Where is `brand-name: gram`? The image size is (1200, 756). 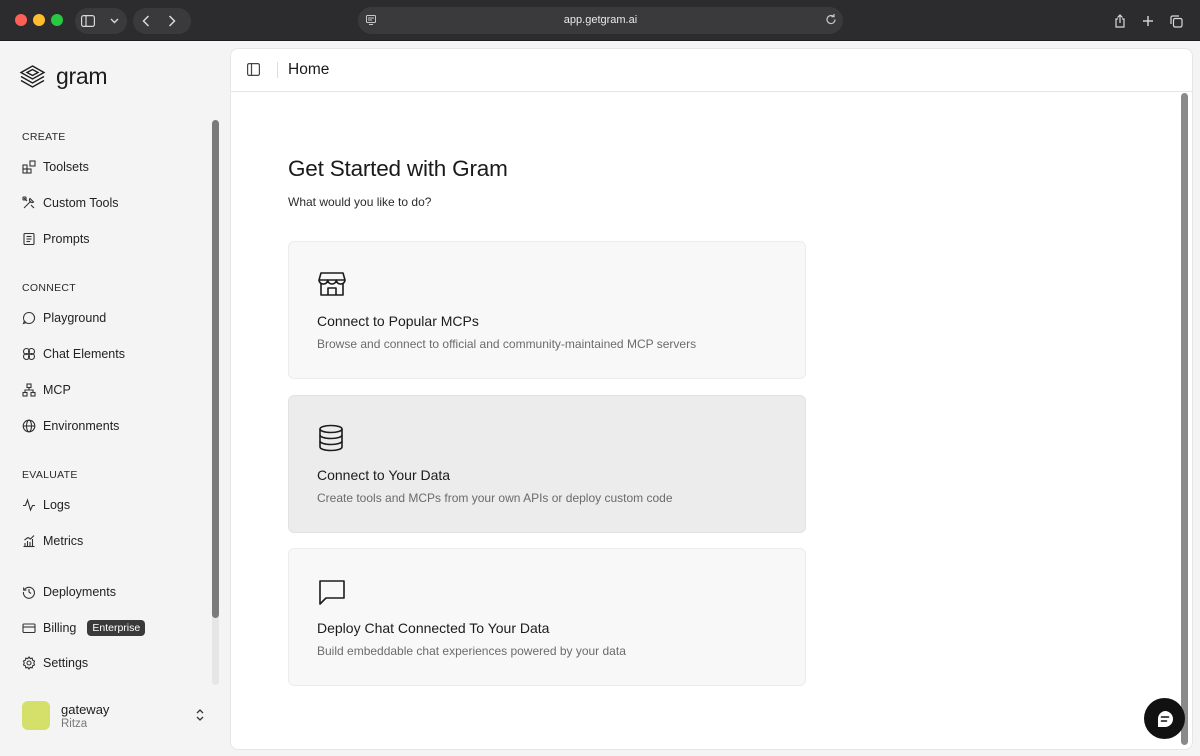 brand-name: gram is located at coordinates (82, 76).